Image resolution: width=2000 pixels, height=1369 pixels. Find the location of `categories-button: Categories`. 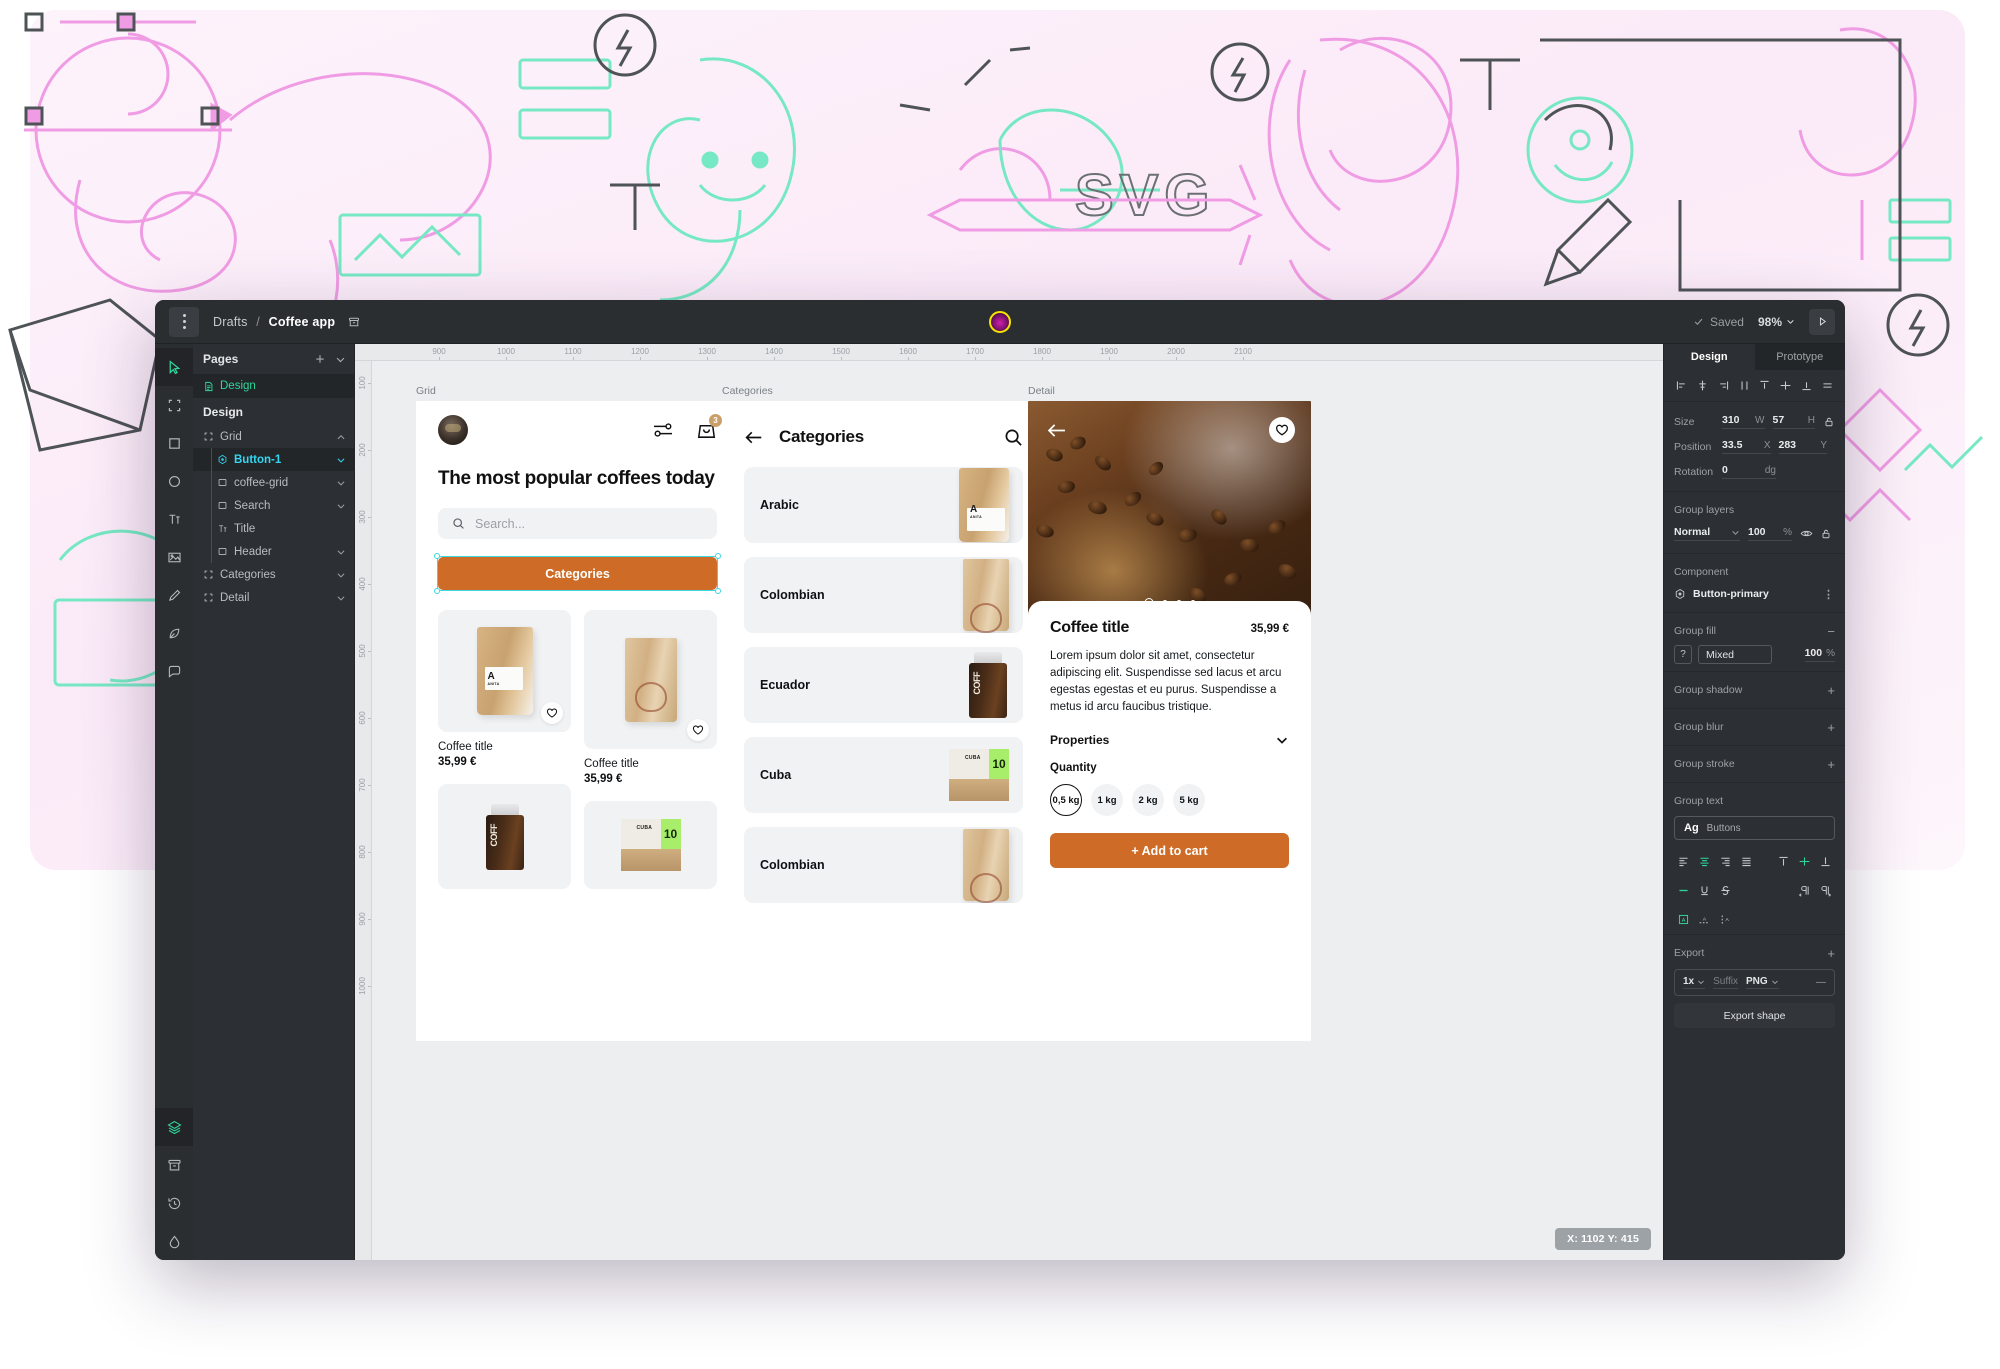

categories-button: Categories is located at coordinates (577, 574).